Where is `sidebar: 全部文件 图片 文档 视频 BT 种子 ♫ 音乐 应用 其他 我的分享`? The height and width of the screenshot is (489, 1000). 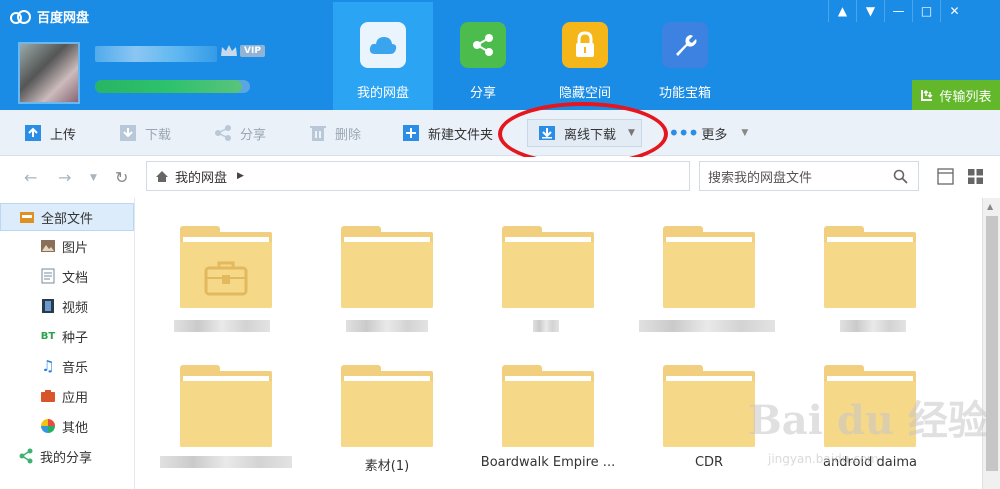 sidebar: 全部文件 图片 文档 视频 BT 种子 ♫ 音乐 应用 其他 我的分享 is located at coordinates (67, 343).